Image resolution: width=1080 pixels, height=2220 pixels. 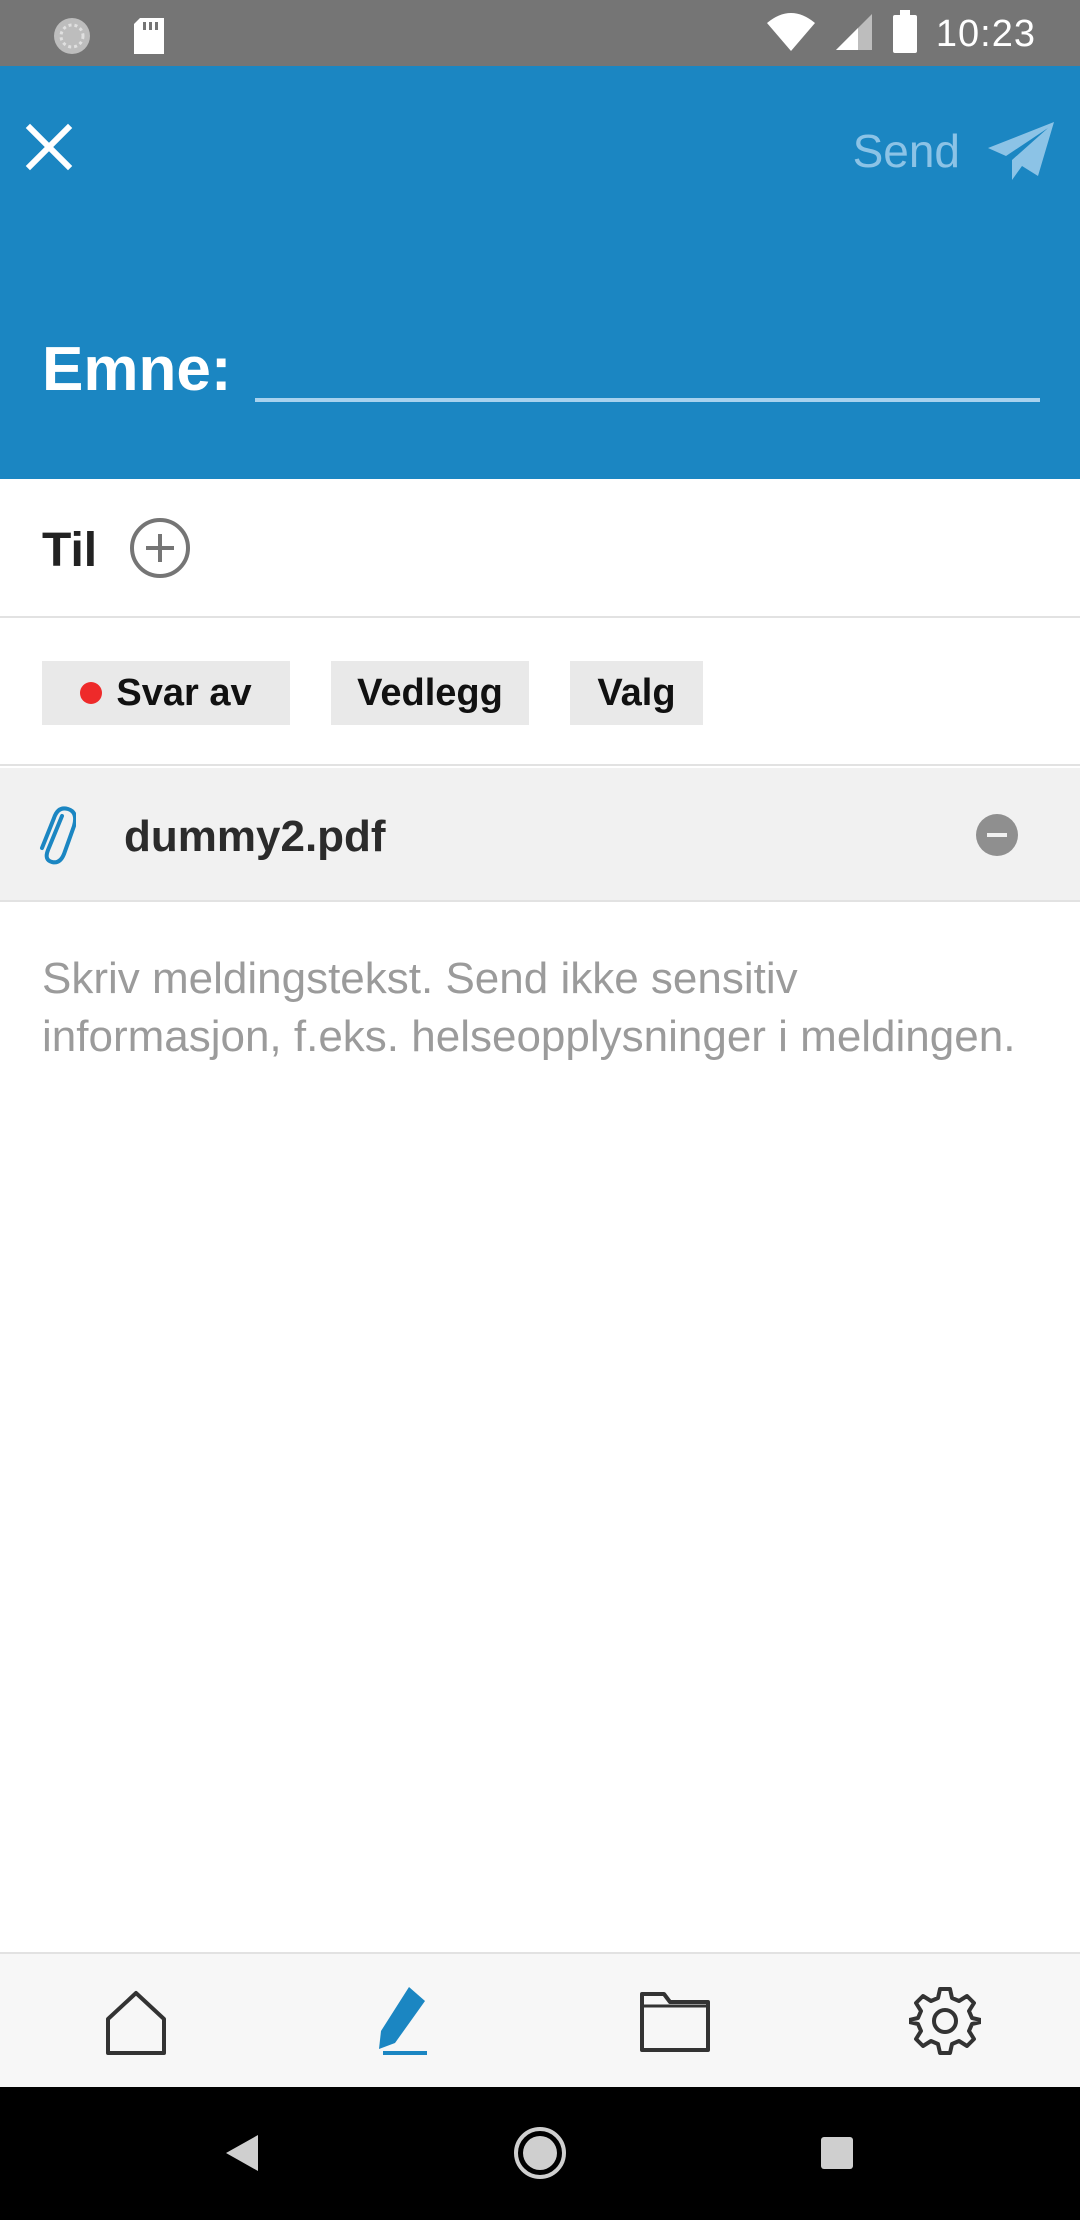 I want to click on to-label: Til, so click(x=70, y=550).